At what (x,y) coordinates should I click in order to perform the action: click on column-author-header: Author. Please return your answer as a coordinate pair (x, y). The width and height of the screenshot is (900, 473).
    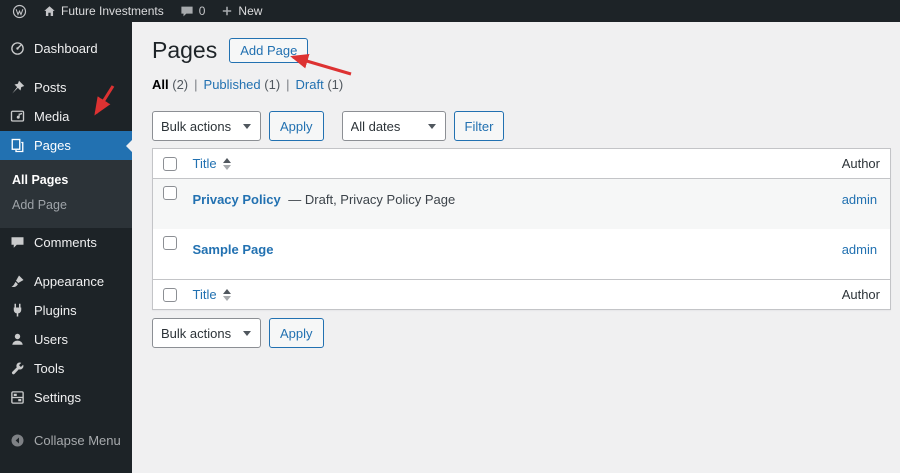
    Looking at the image, I should click on (861, 164).